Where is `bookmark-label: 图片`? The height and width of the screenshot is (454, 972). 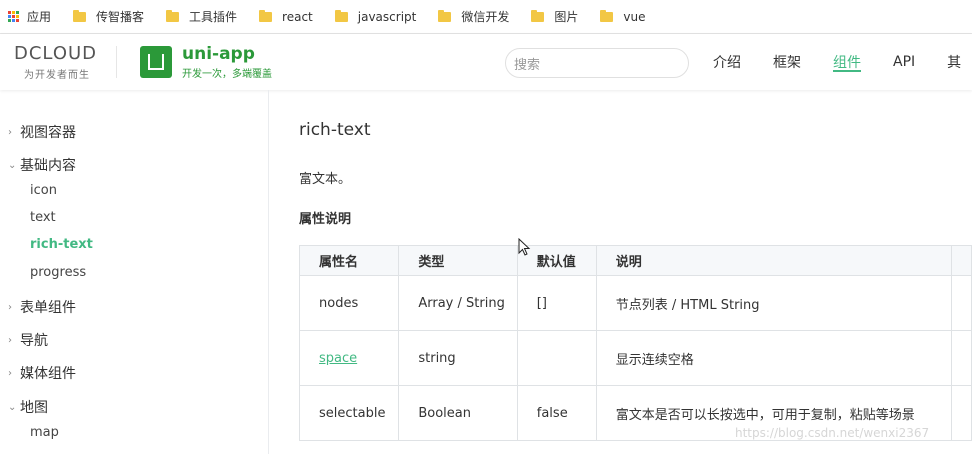
bookmark-label: 图片 is located at coordinates (566, 17).